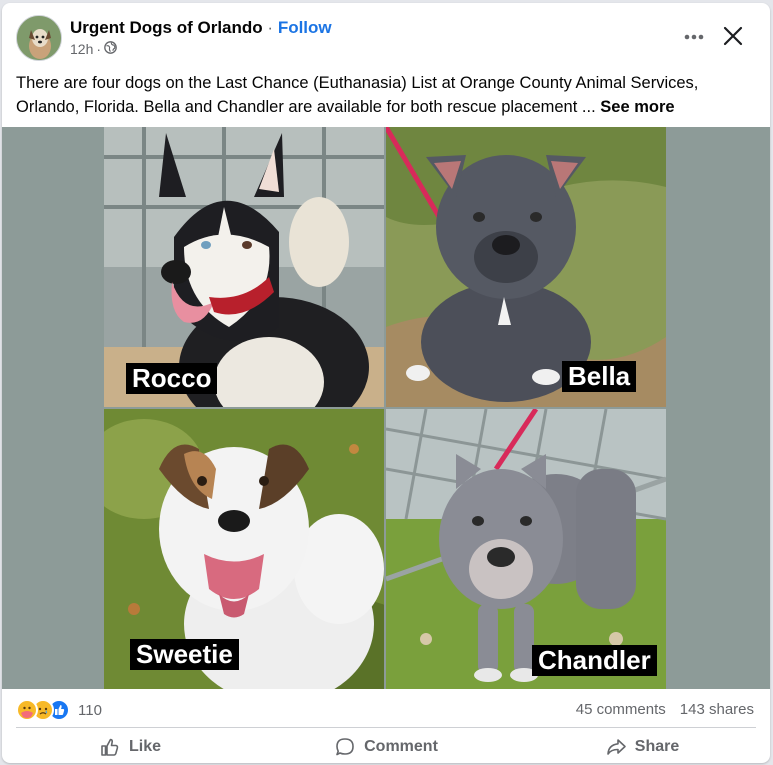 This screenshot has height=765, width=773. Describe the element at coordinates (526, 267) in the screenshot. I see `dog-photo-bella: Bella` at that location.